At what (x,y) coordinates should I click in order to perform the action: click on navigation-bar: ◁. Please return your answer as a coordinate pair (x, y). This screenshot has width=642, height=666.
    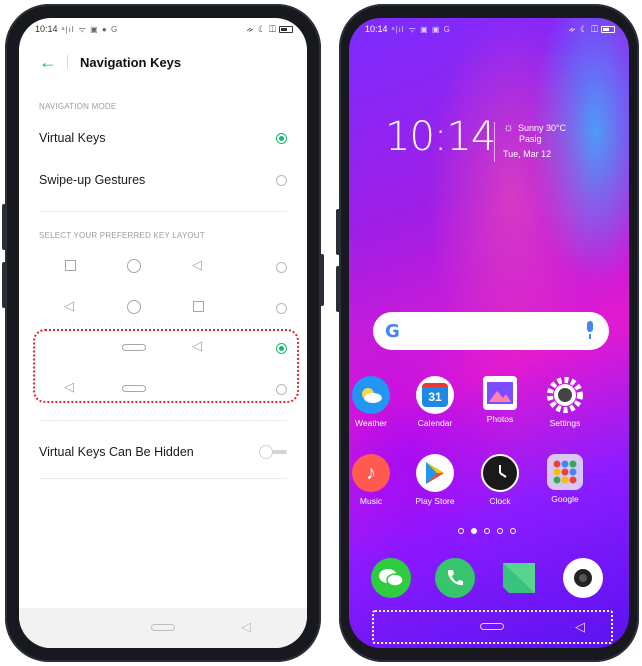
    Looking at the image, I should click on (163, 628).